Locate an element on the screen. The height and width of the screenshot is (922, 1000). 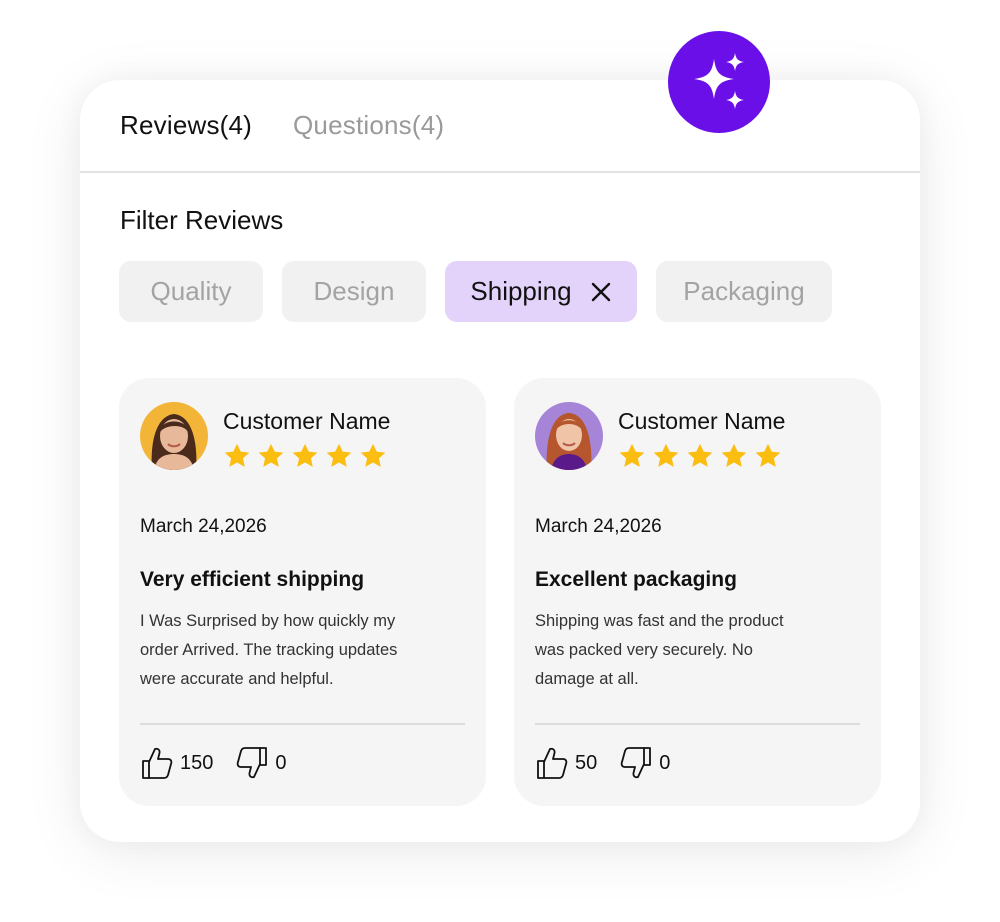
review-title: Excellent packaging is located at coordinates (636, 579).